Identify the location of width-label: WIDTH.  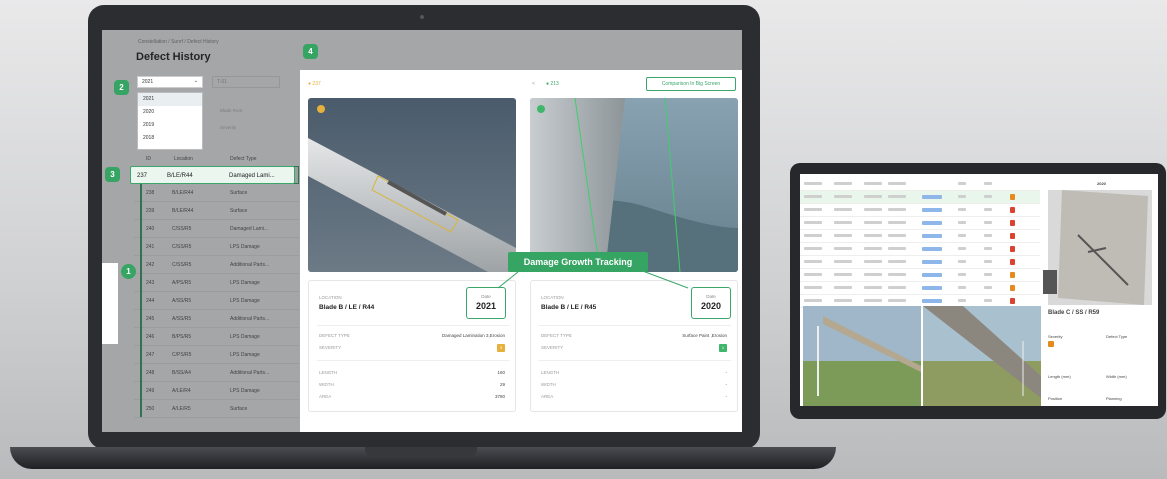
(326, 384).